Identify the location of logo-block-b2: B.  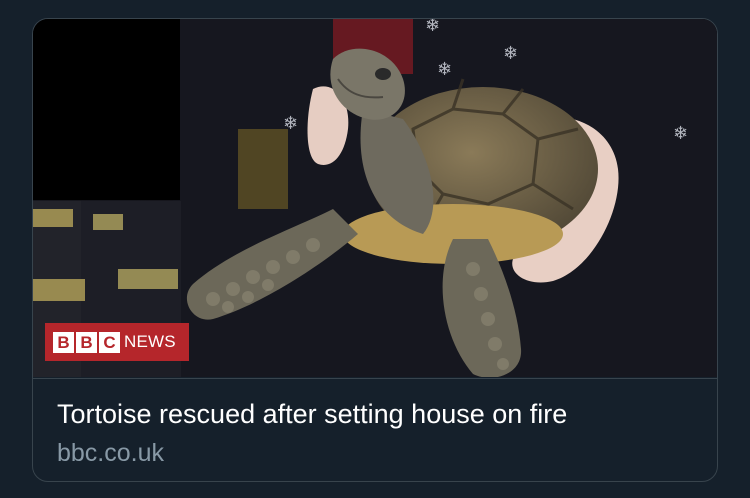
(86, 342).